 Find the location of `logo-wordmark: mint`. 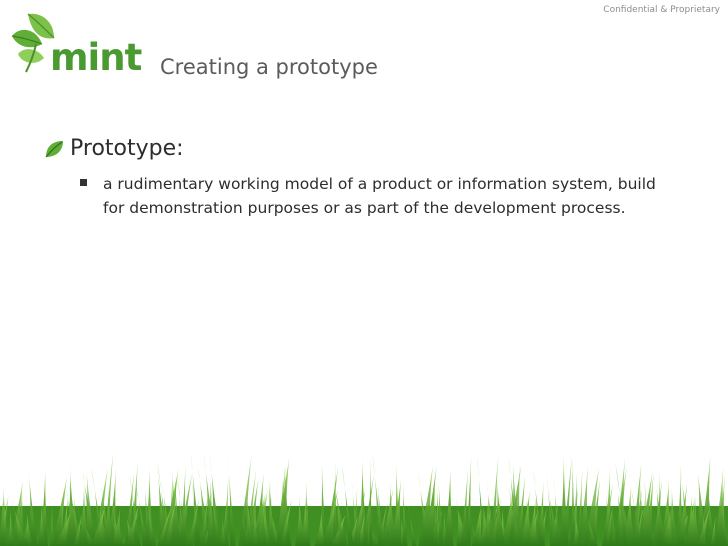

logo-wordmark: mint is located at coordinates (96, 57).